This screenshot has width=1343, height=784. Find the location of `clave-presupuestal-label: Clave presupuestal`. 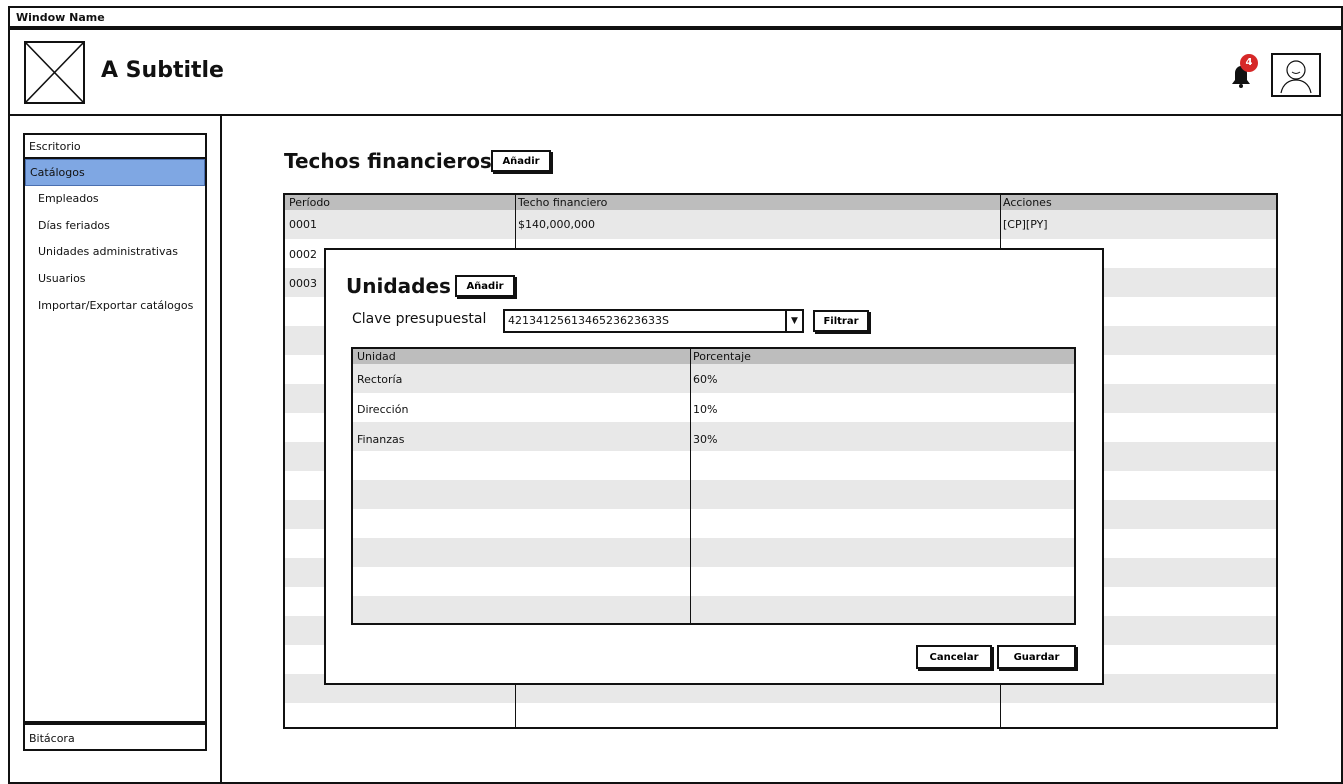

clave-presupuestal-label: Clave presupuestal is located at coordinates (419, 319).